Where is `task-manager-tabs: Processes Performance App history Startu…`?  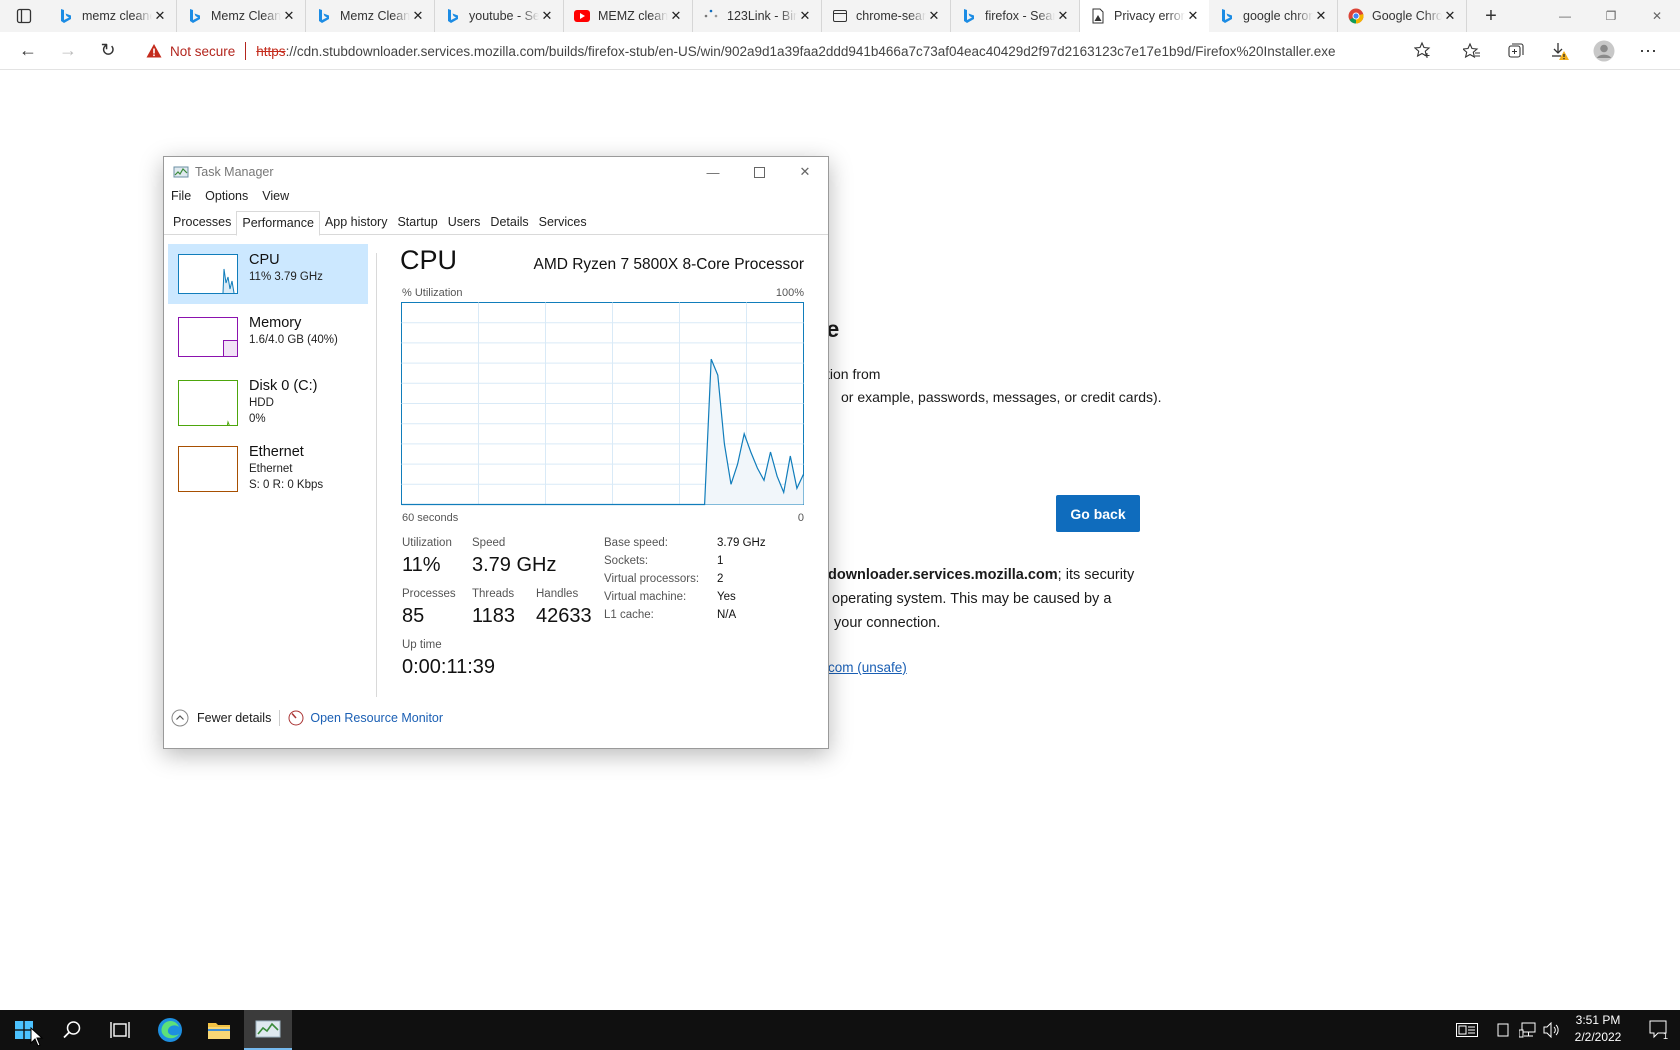 task-manager-tabs: Processes Performance App history Startu… is located at coordinates (496, 223).